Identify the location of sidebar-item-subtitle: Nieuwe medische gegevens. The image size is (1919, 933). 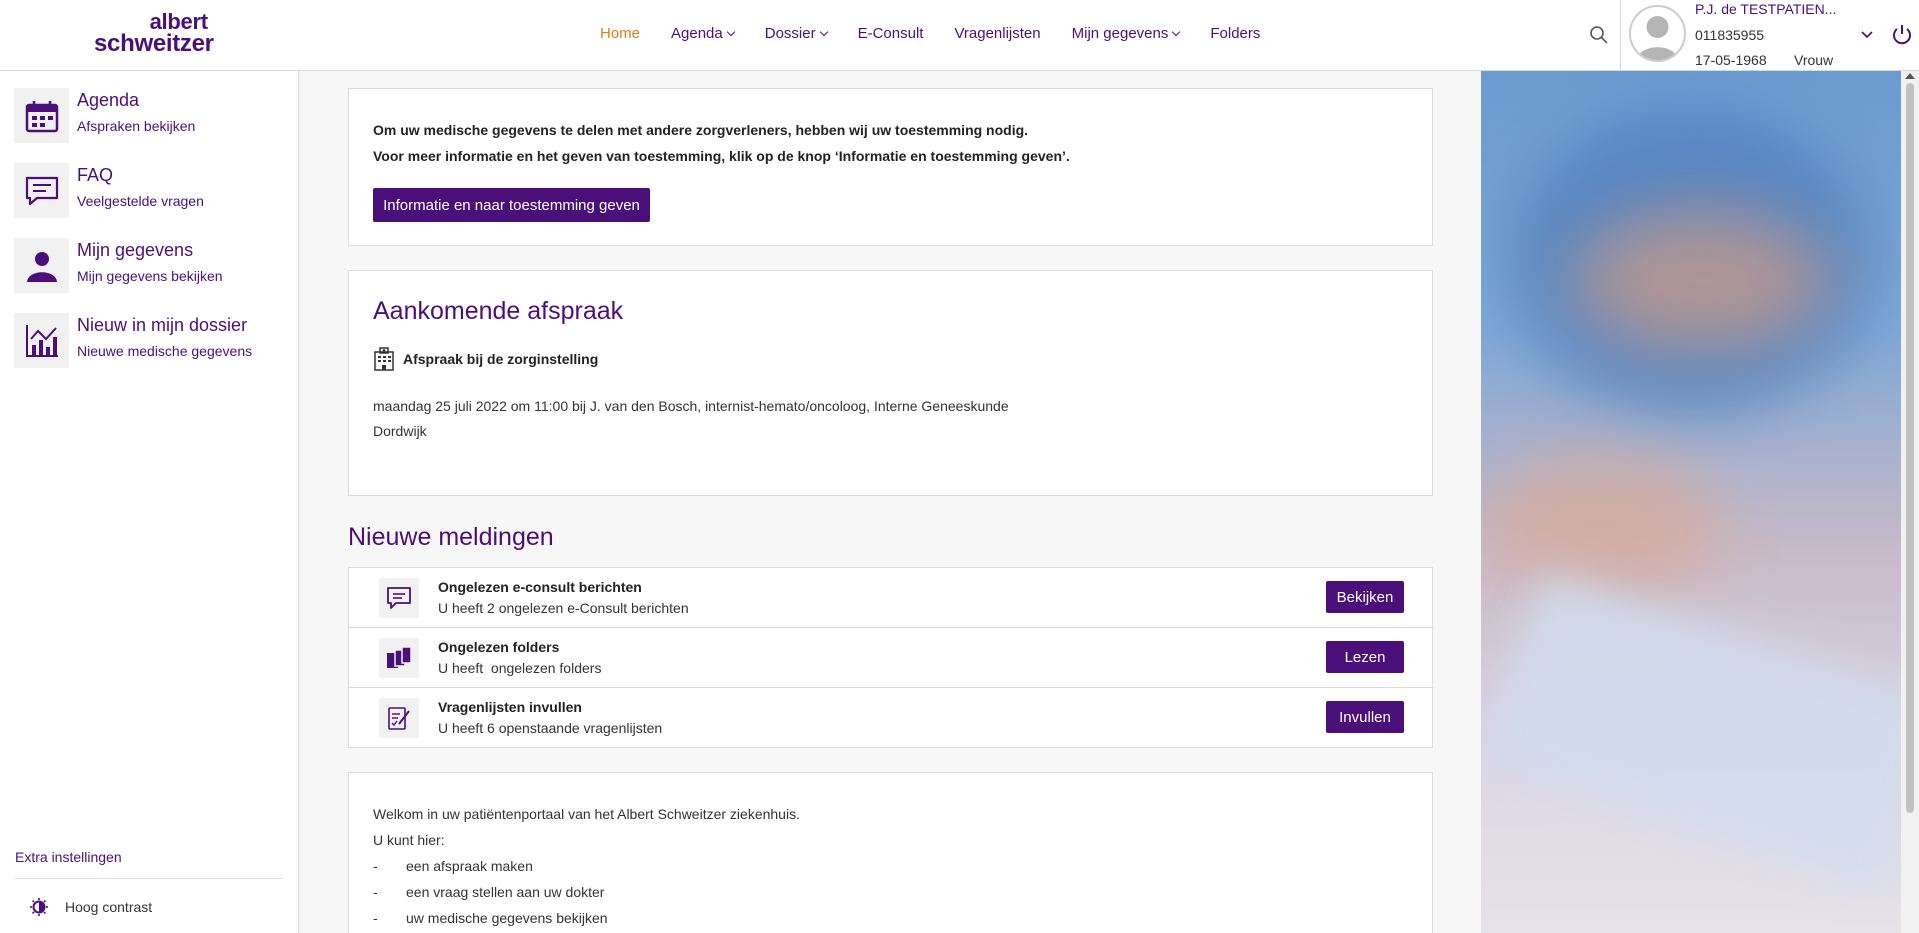
(165, 351).